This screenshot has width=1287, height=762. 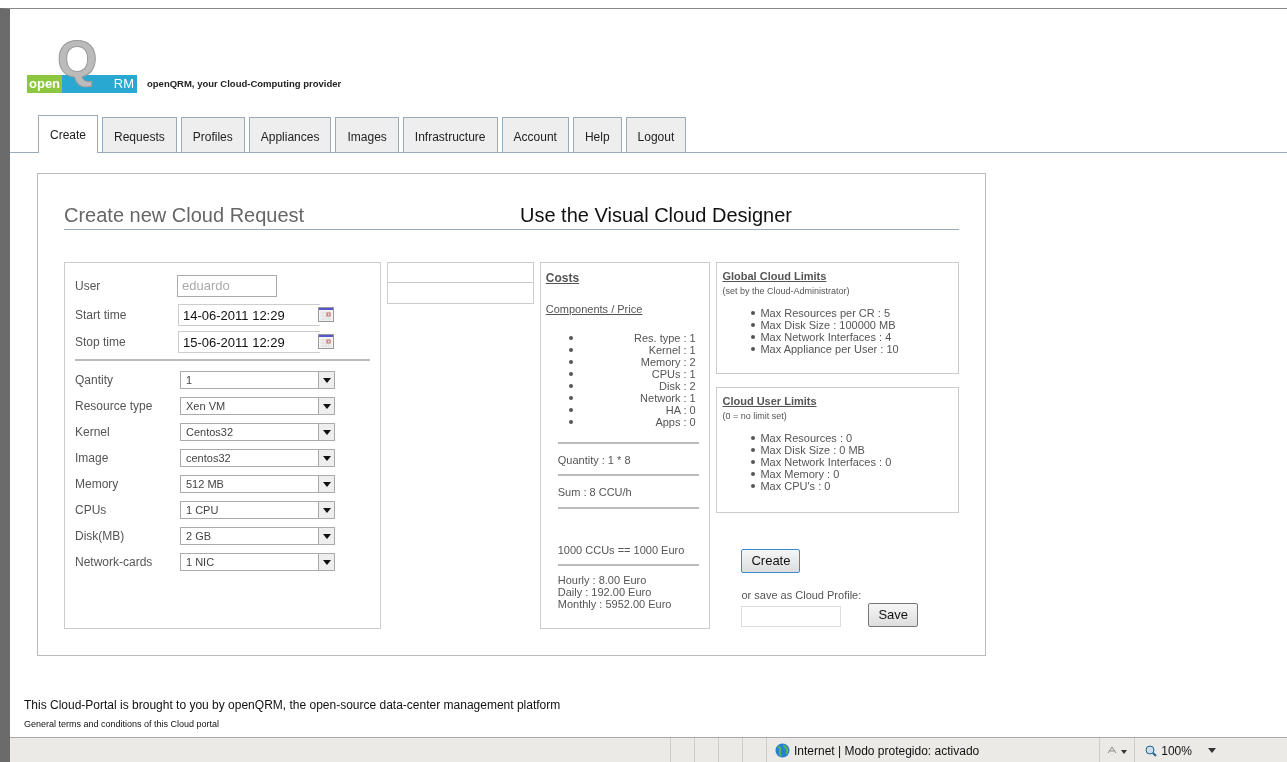 I want to click on cost-line: Sum : 8 CCU/h, so click(x=594, y=492).